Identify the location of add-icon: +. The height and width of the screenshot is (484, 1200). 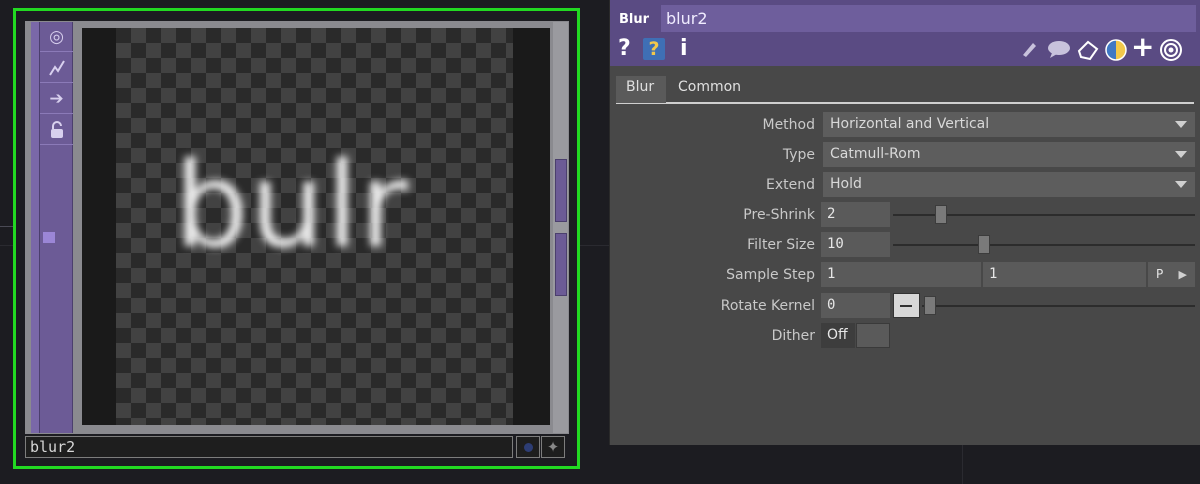
(1142, 47).